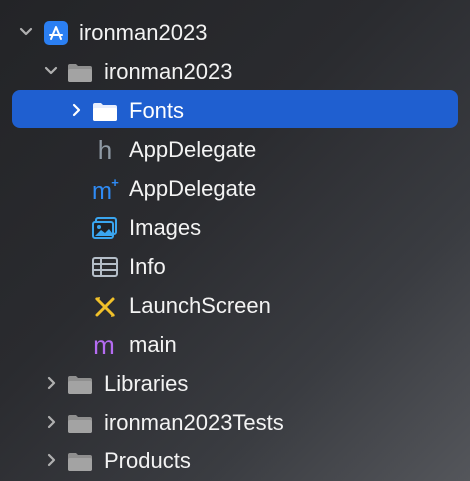  What do you see at coordinates (235, 460) in the screenshot?
I see `tree-row-products: Products` at bounding box center [235, 460].